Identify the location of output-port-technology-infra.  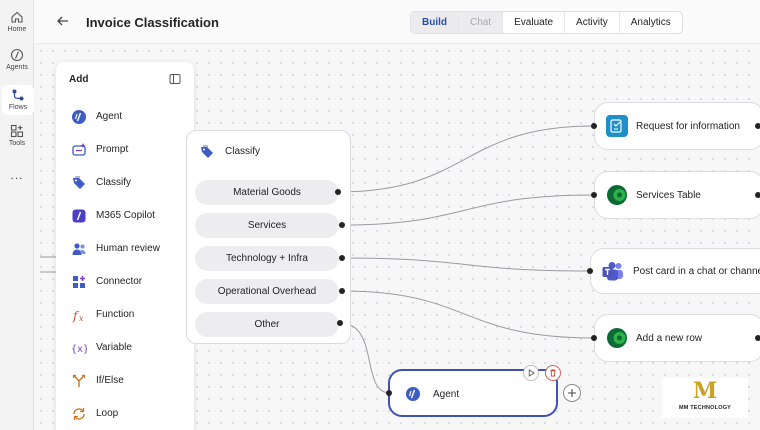
(342, 258).